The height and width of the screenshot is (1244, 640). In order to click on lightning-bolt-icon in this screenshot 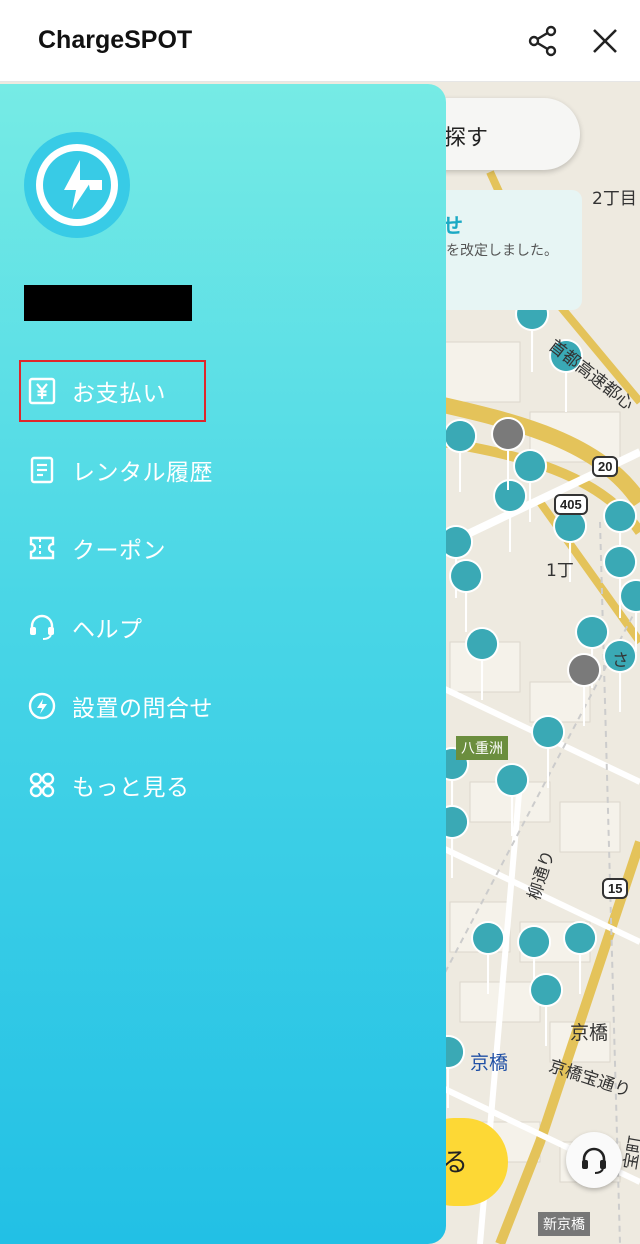, I will do `click(77, 185)`.